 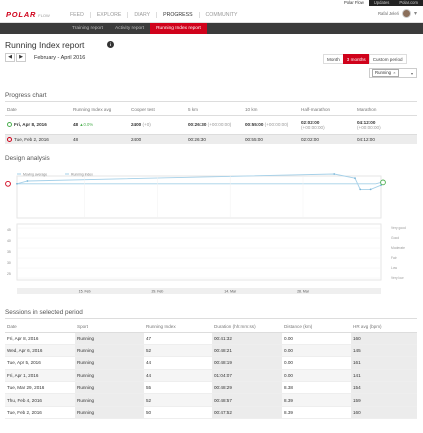 What do you see at coordinates (199, 197) in the screenshot?
I see `upper-plot-area` at bounding box center [199, 197].